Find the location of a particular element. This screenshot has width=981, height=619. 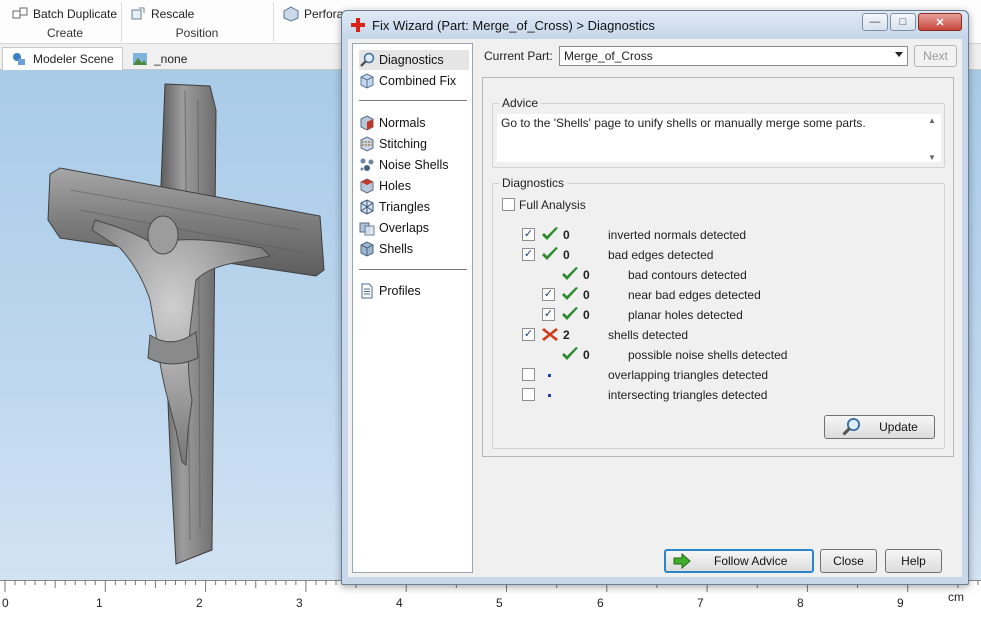

close-window-button: ✕ is located at coordinates (940, 22).